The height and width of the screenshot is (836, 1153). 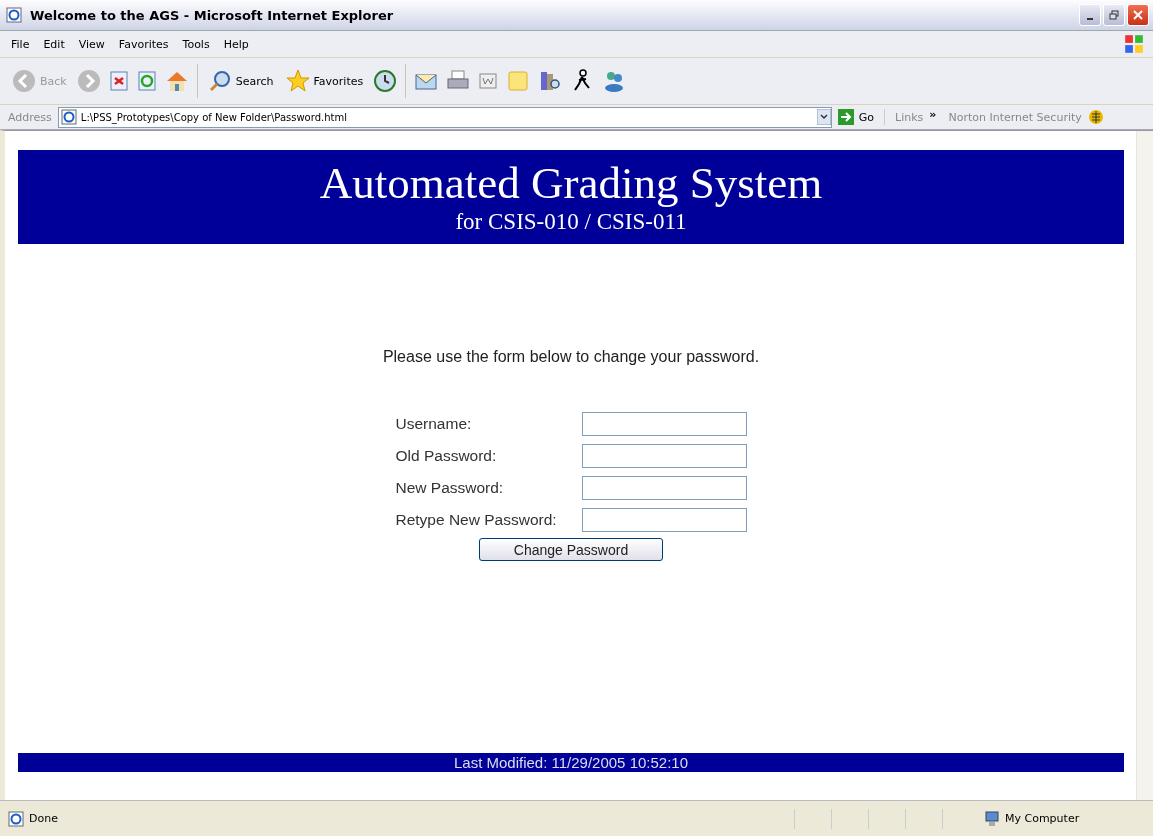 What do you see at coordinates (861, 117) in the screenshot?
I see `go-button: Go` at bounding box center [861, 117].